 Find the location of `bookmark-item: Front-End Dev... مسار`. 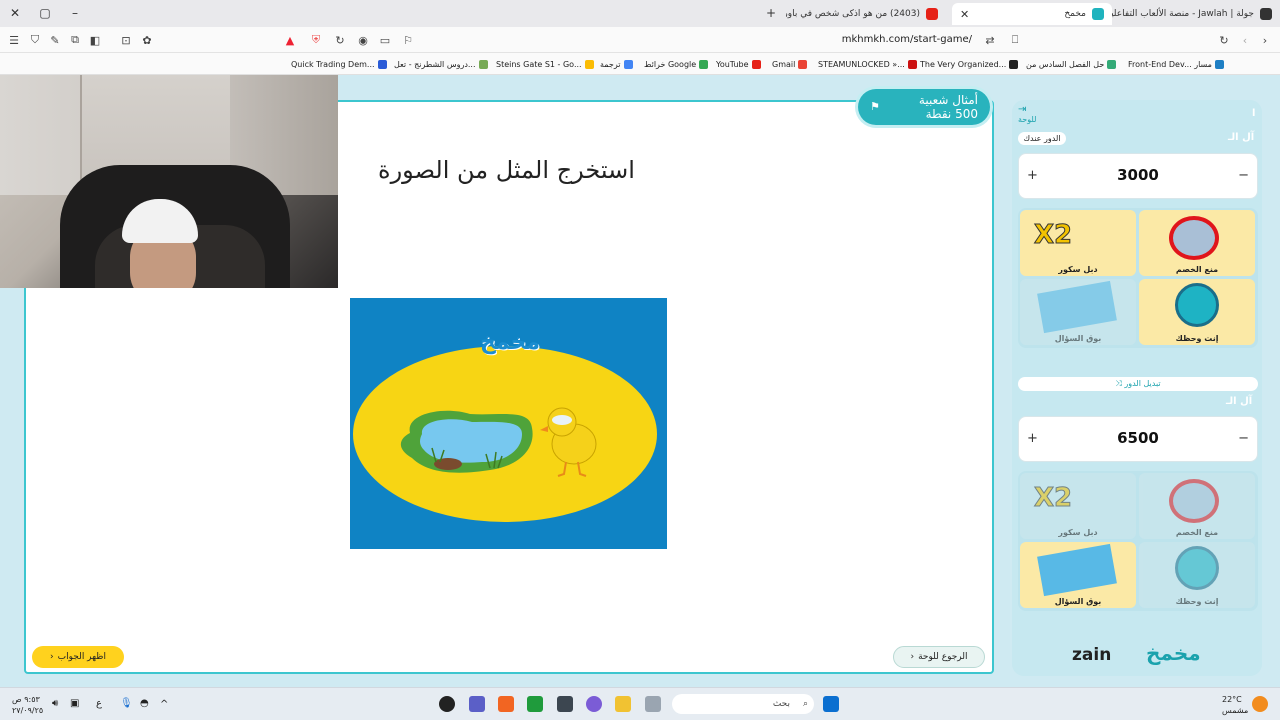

bookmark-item: Front-End Dev... مسار is located at coordinates (1176, 64).